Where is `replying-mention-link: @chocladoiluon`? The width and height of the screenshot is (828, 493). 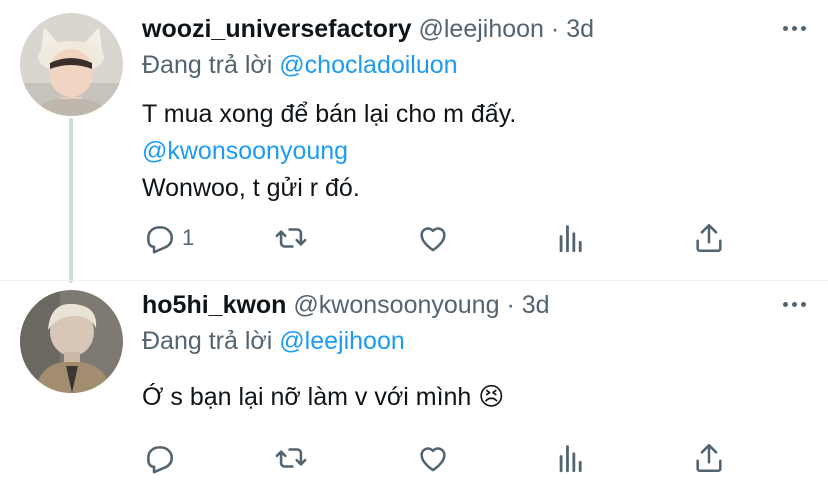 replying-mention-link: @chocladoiluon is located at coordinates (368, 65).